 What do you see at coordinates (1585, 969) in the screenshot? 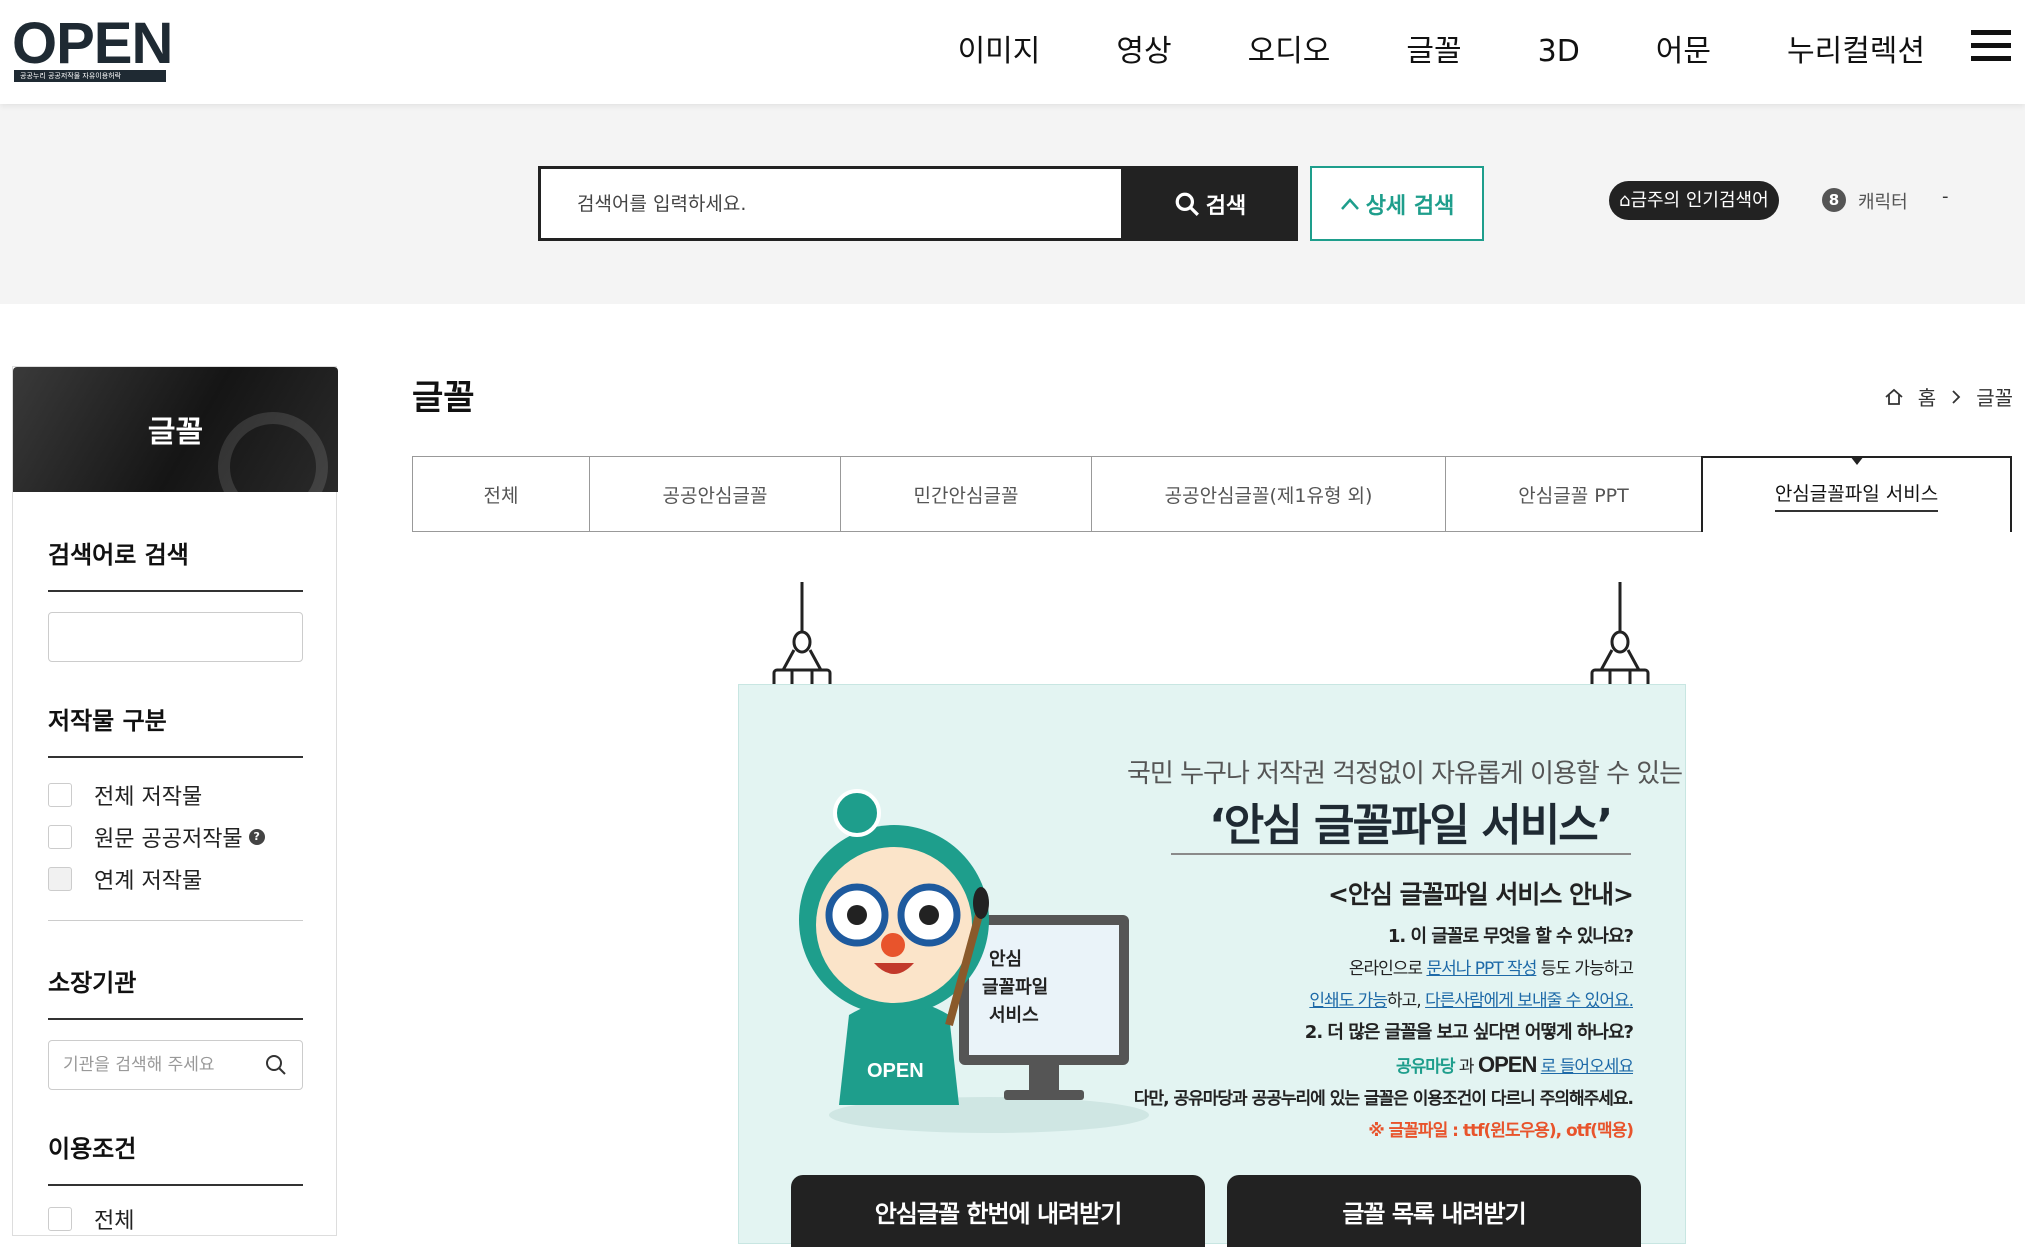
I see `answer-text: 등도 가능하고` at bounding box center [1585, 969].